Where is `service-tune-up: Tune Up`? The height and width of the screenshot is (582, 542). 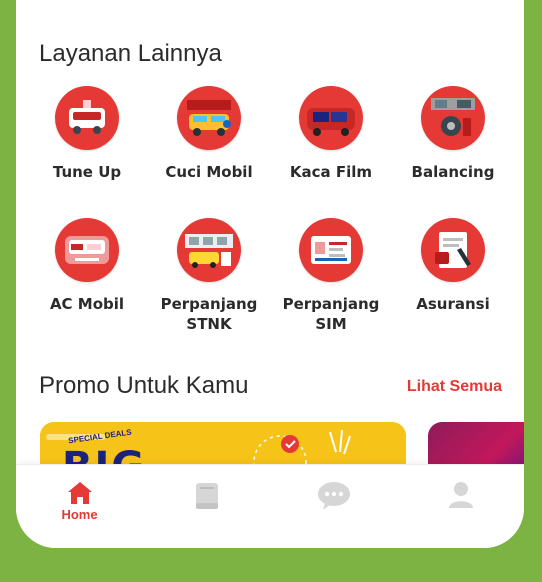 service-tune-up: Tune Up is located at coordinates (87, 145).